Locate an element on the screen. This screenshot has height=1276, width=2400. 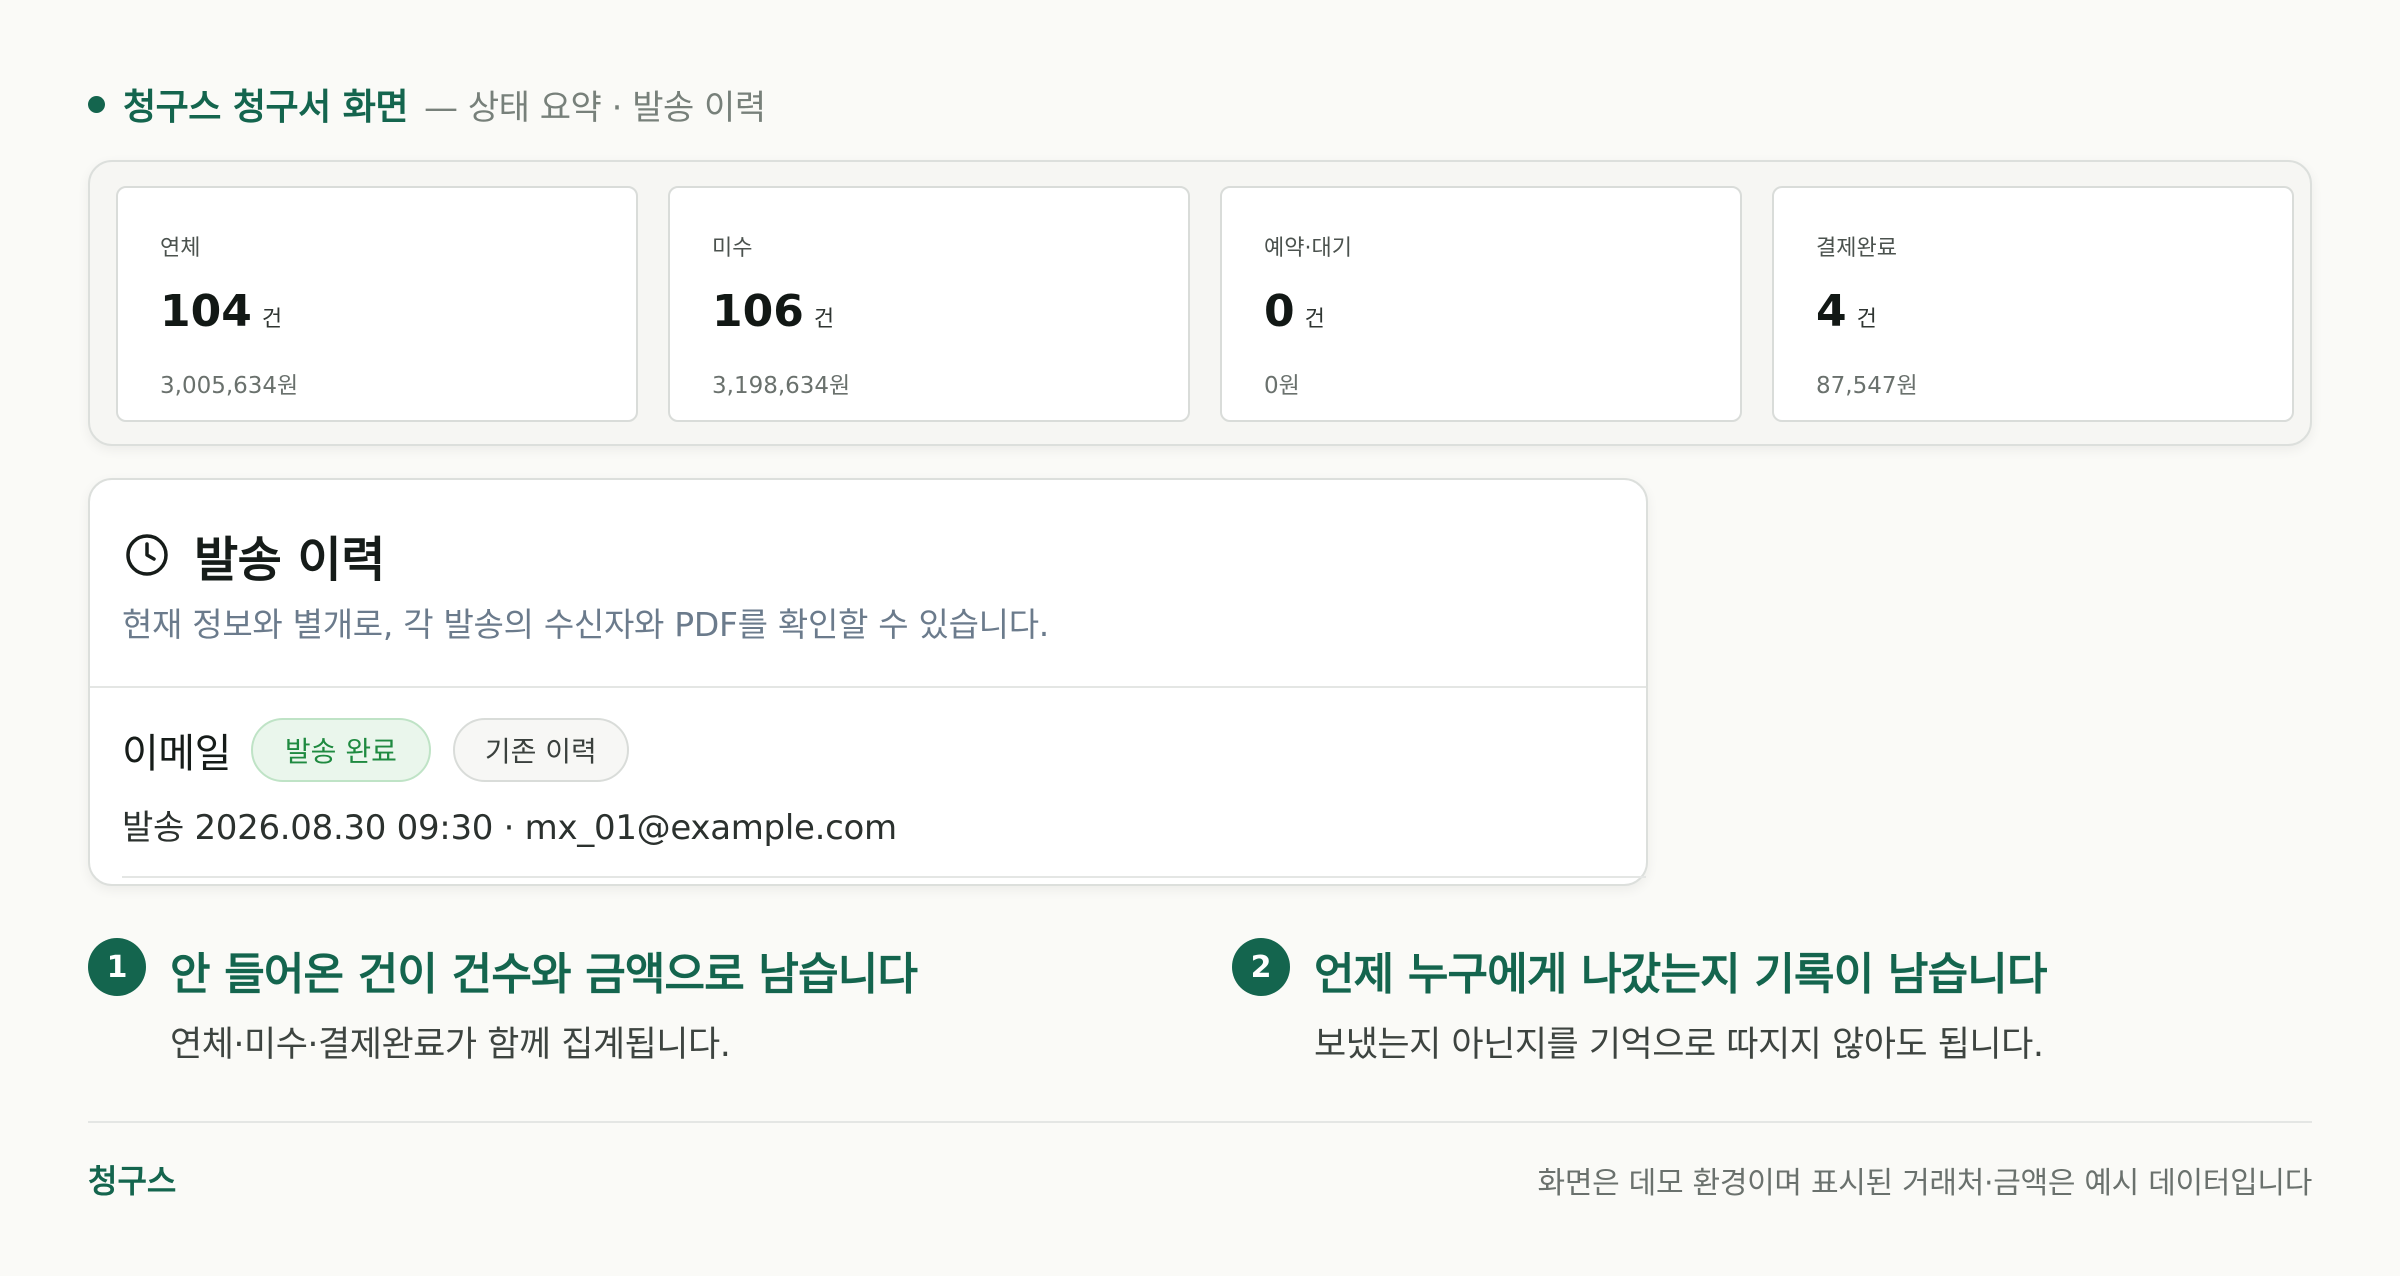
stat-card-overdue: 연체 104 건 3,005,634원 is located at coordinates (377, 304).